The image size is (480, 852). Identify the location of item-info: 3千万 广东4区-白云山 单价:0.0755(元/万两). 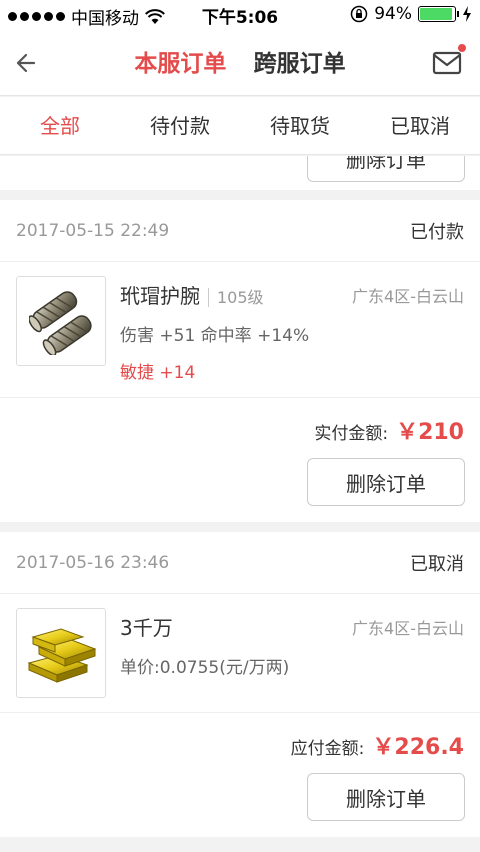
(292, 653).